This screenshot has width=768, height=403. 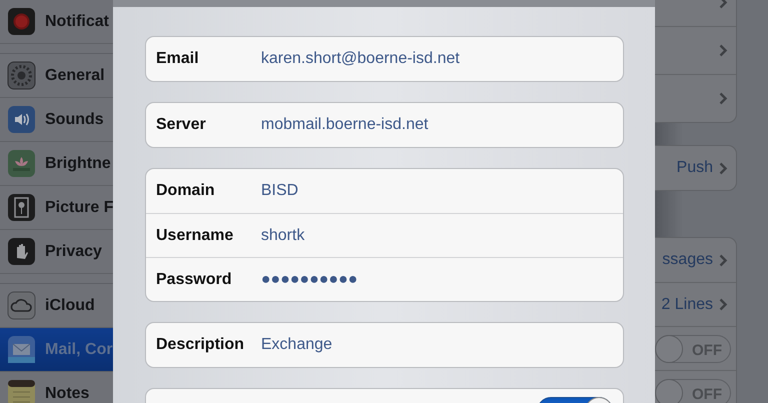 What do you see at coordinates (21, 163) in the screenshot?
I see `flower-icon` at bounding box center [21, 163].